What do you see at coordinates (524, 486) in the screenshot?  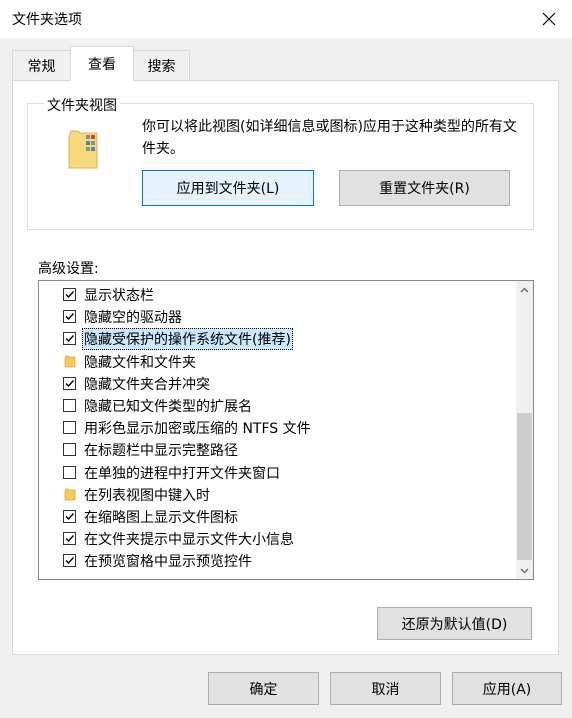 I see `scrollbar-thumb` at bounding box center [524, 486].